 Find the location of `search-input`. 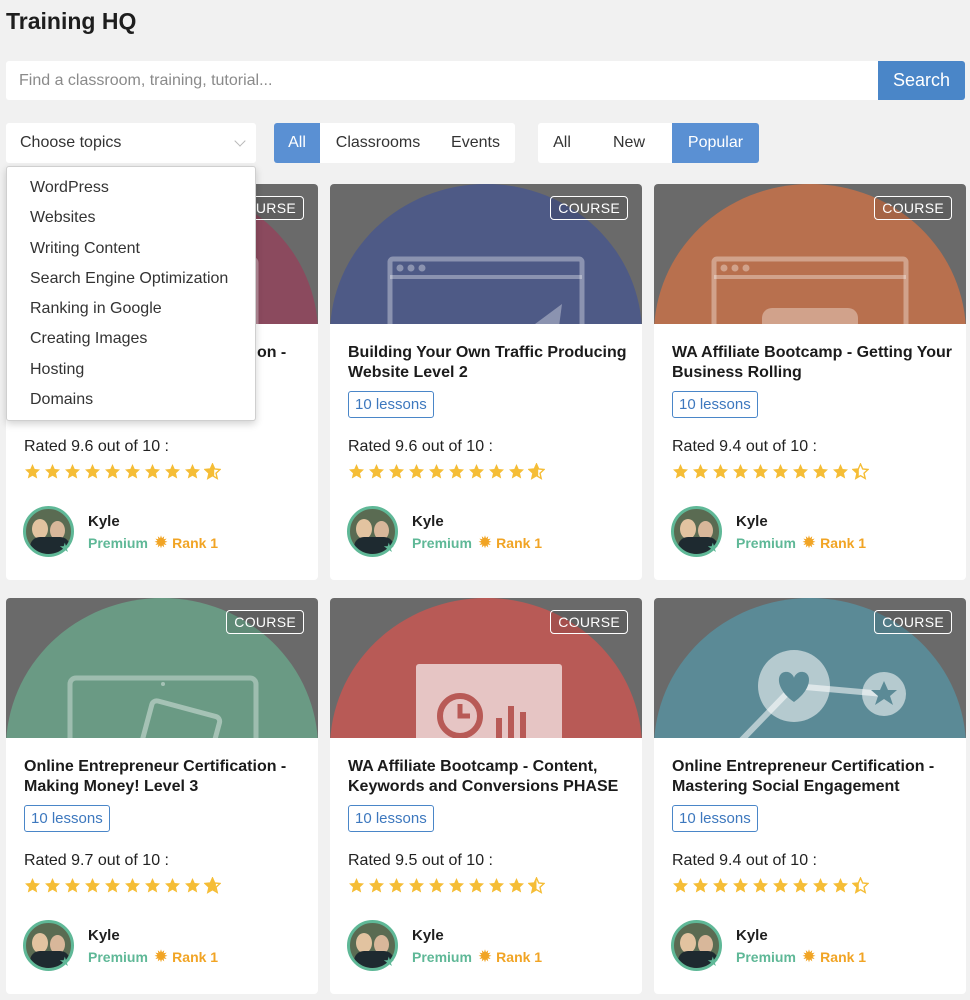

search-input is located at coordinates (442, 80).